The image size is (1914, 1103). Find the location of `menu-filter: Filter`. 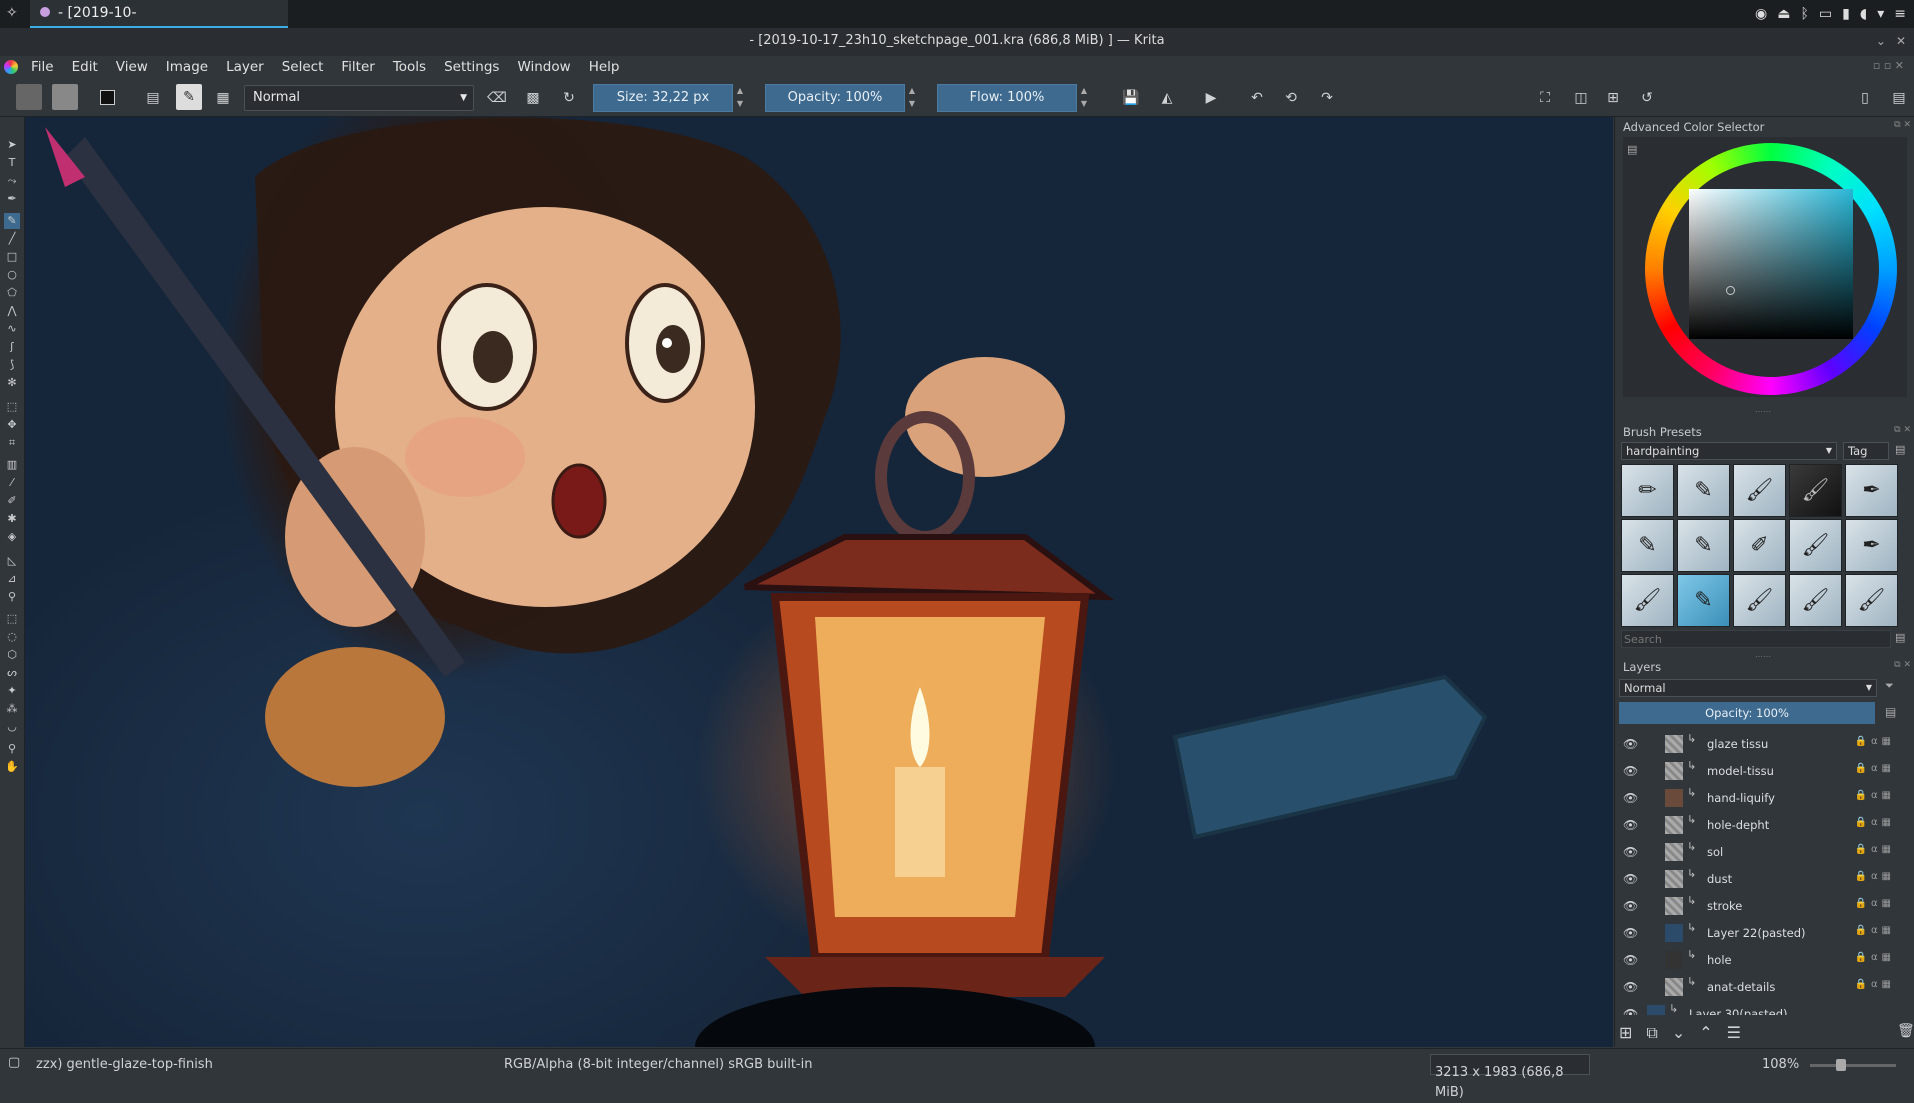

menu-filter: Filter is located at coordinates (357, 67).